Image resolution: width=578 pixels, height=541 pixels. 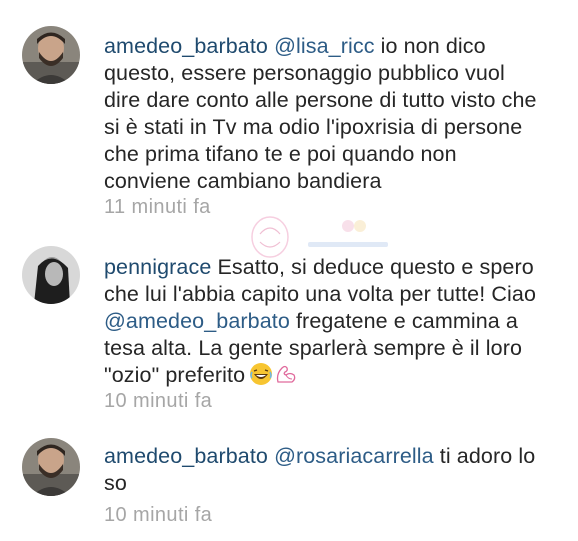 What do you see at coordinates (324, 46) in the screenshot?
I see `comment-mention: @lisa_ricc` at bounding box center [324, 46].